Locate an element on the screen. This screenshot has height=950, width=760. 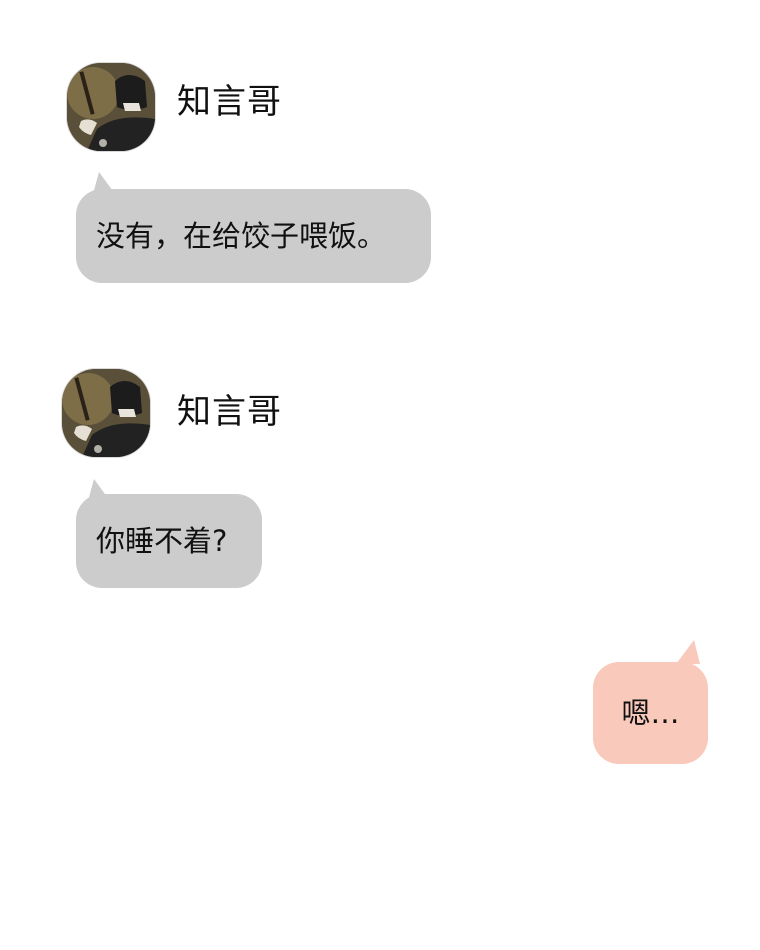
message-bubble-incoming: 没有，在给饺子喂饭。 is located at coordinates (253, 236).